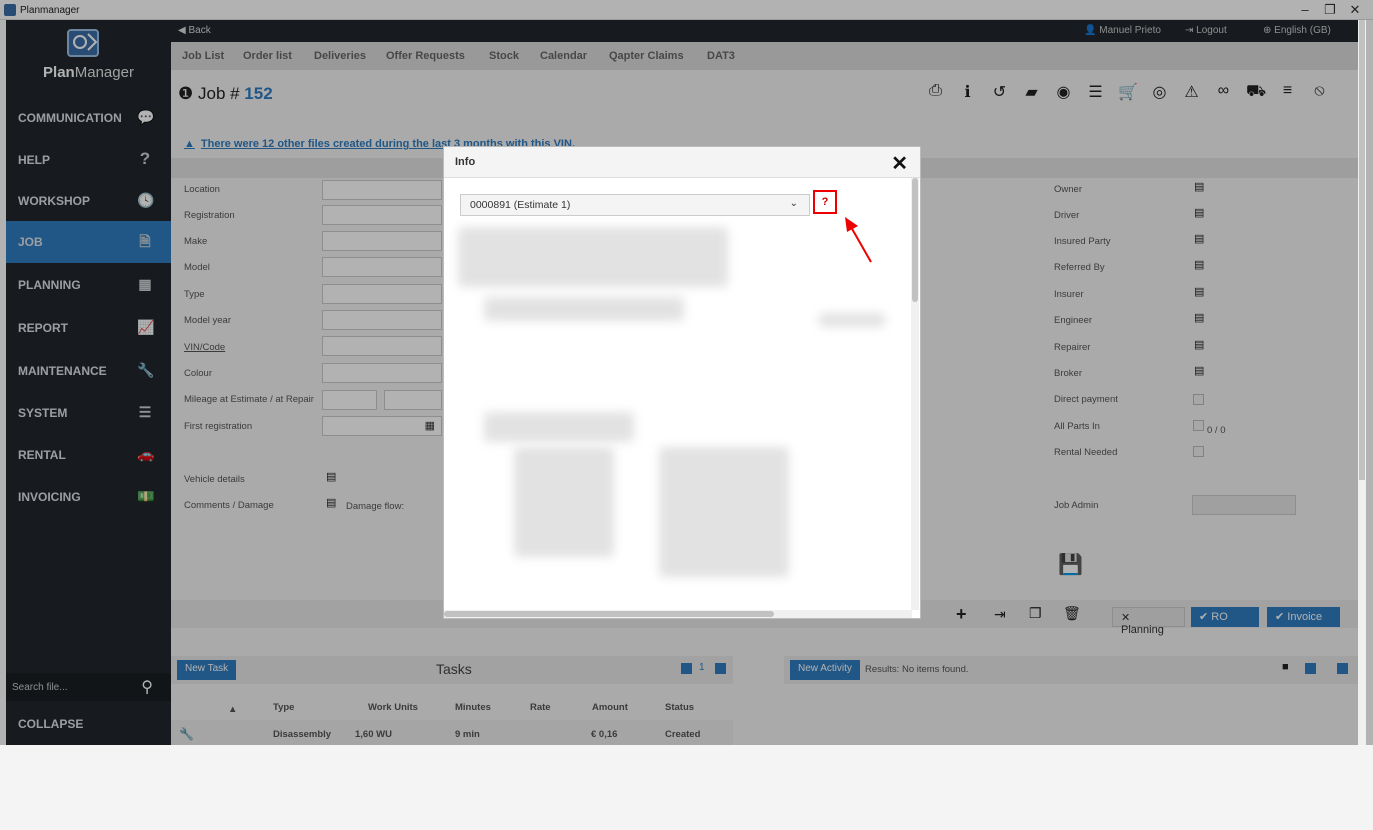 Image resolution: width=1373 pixels, height=830 pixels. What do you see at coordinates (899, 163) in the screenshot?
I see `close-icon: ✕` at bounding box center [899, 163].